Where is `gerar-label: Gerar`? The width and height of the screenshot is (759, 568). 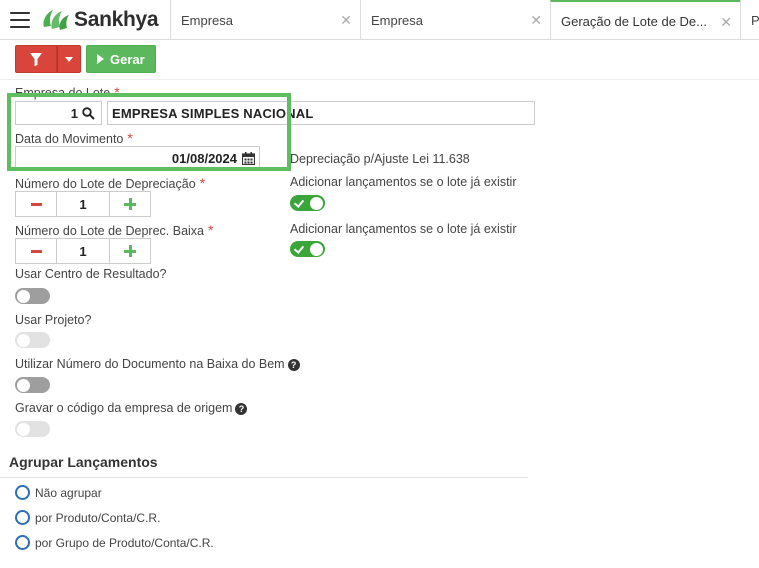 gerar-label: Gerar is located at coordinates (127, 59).